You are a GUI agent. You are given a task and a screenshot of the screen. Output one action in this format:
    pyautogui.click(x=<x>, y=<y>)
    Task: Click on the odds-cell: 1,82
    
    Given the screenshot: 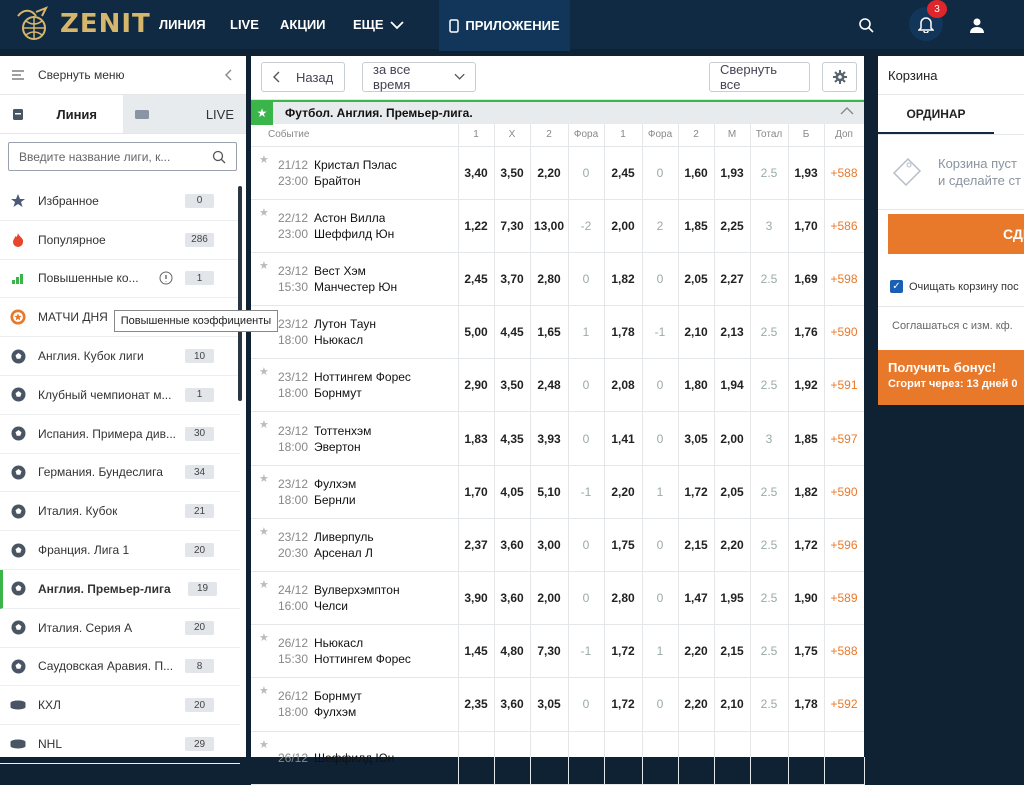 What is the action you would take?
    pyautogui.click(x=623, y=279)
    